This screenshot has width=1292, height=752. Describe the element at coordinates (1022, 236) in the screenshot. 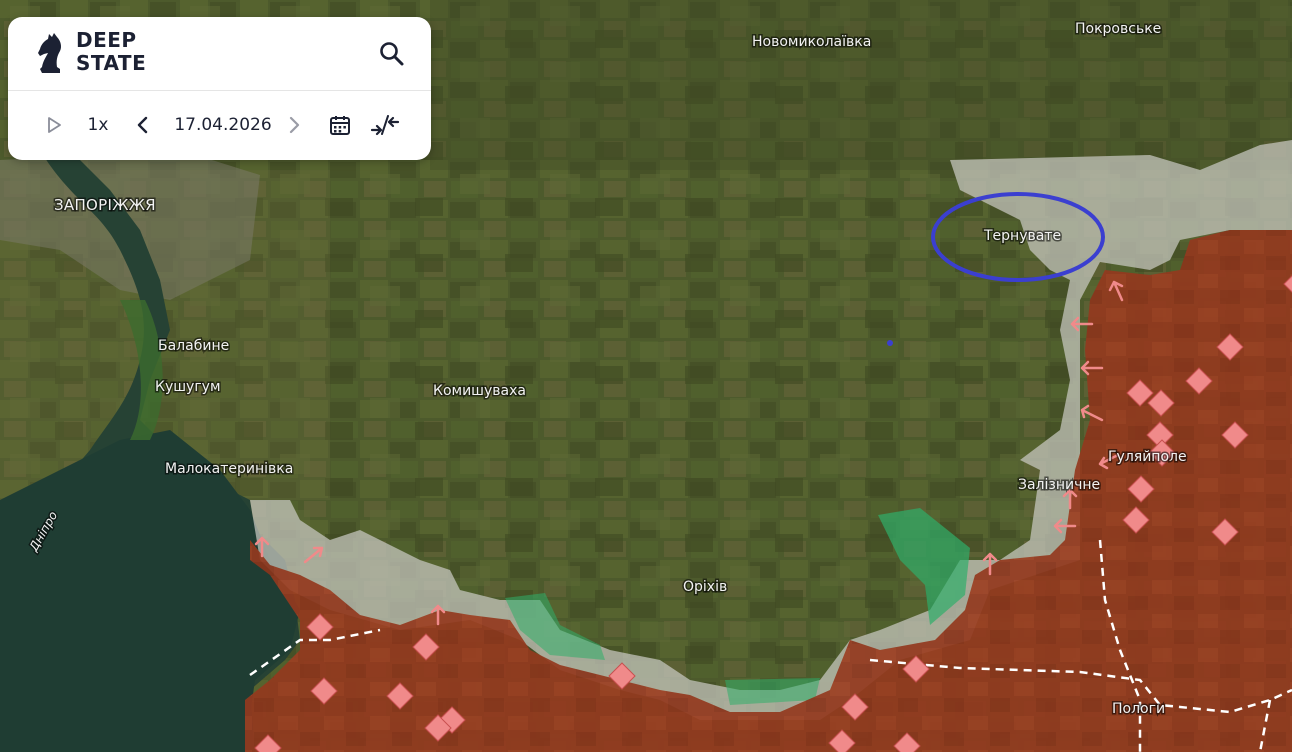

I see `place-label-ternuvate: Тернувате` at that location.